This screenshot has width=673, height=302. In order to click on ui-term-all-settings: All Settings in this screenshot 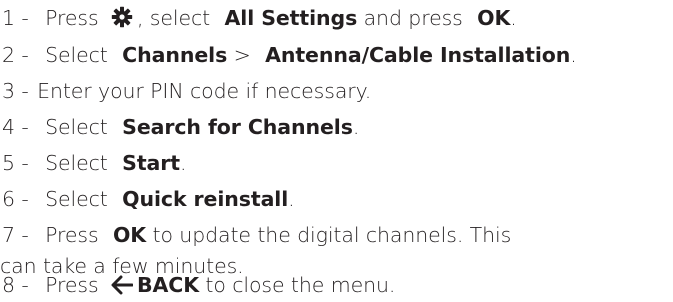, I will do `click(291, 18)`.